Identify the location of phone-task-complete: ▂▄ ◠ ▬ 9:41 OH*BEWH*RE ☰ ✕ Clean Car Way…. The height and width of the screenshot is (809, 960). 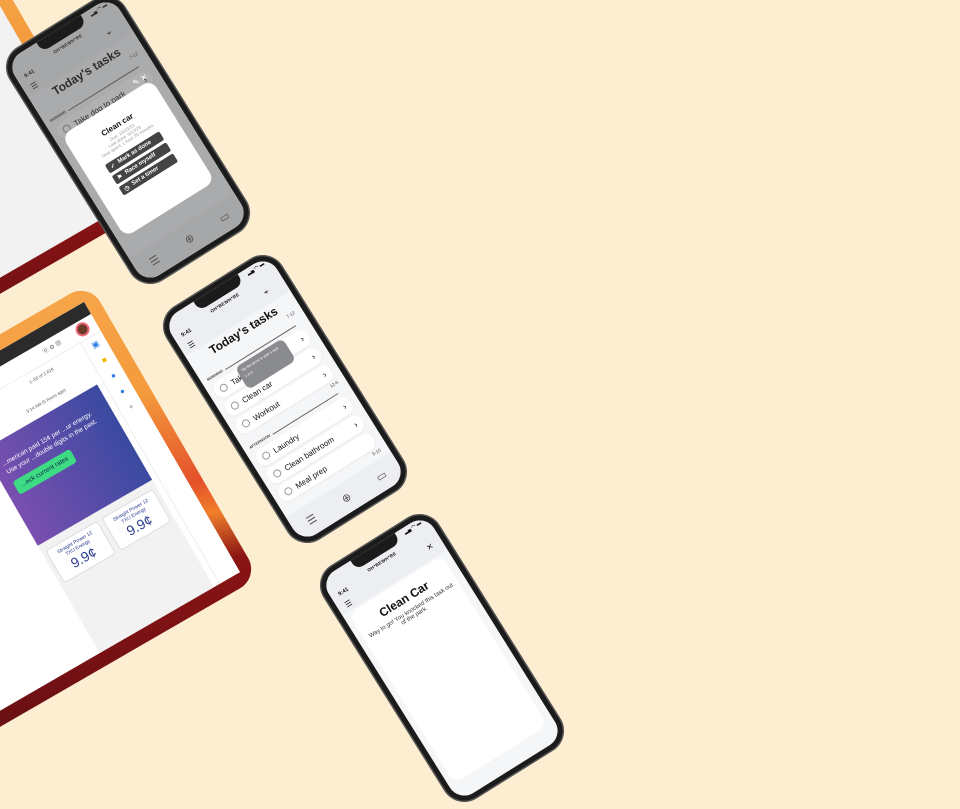
(442, 658).